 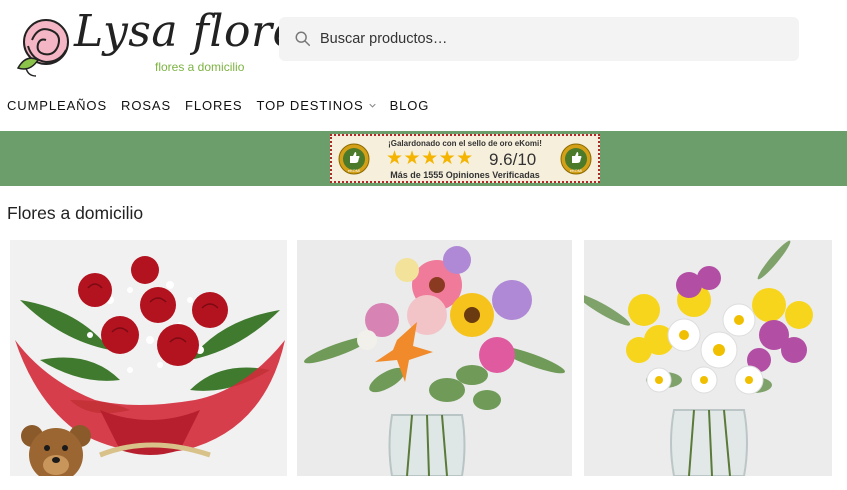 I want to click on svg-text: eKOMI, so click(x=576, y=170).